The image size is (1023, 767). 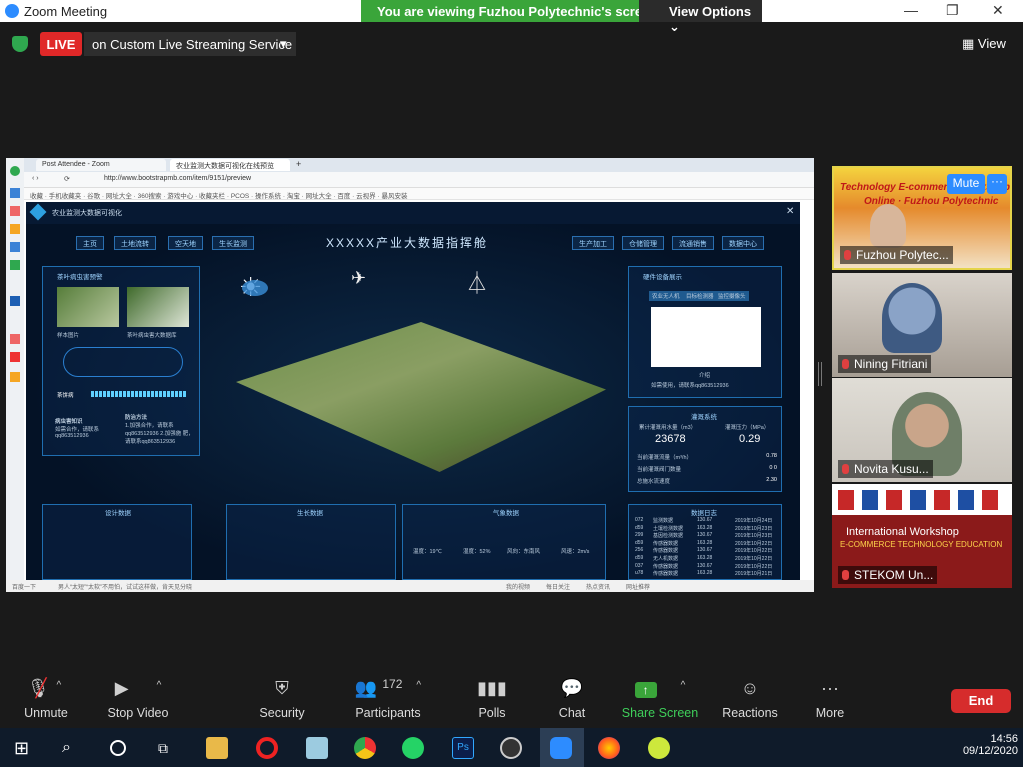 What do you see at coordinates (36, 196) in the screenshot?
I see `bookmark: 收藏` at bounding box center [36, 196].